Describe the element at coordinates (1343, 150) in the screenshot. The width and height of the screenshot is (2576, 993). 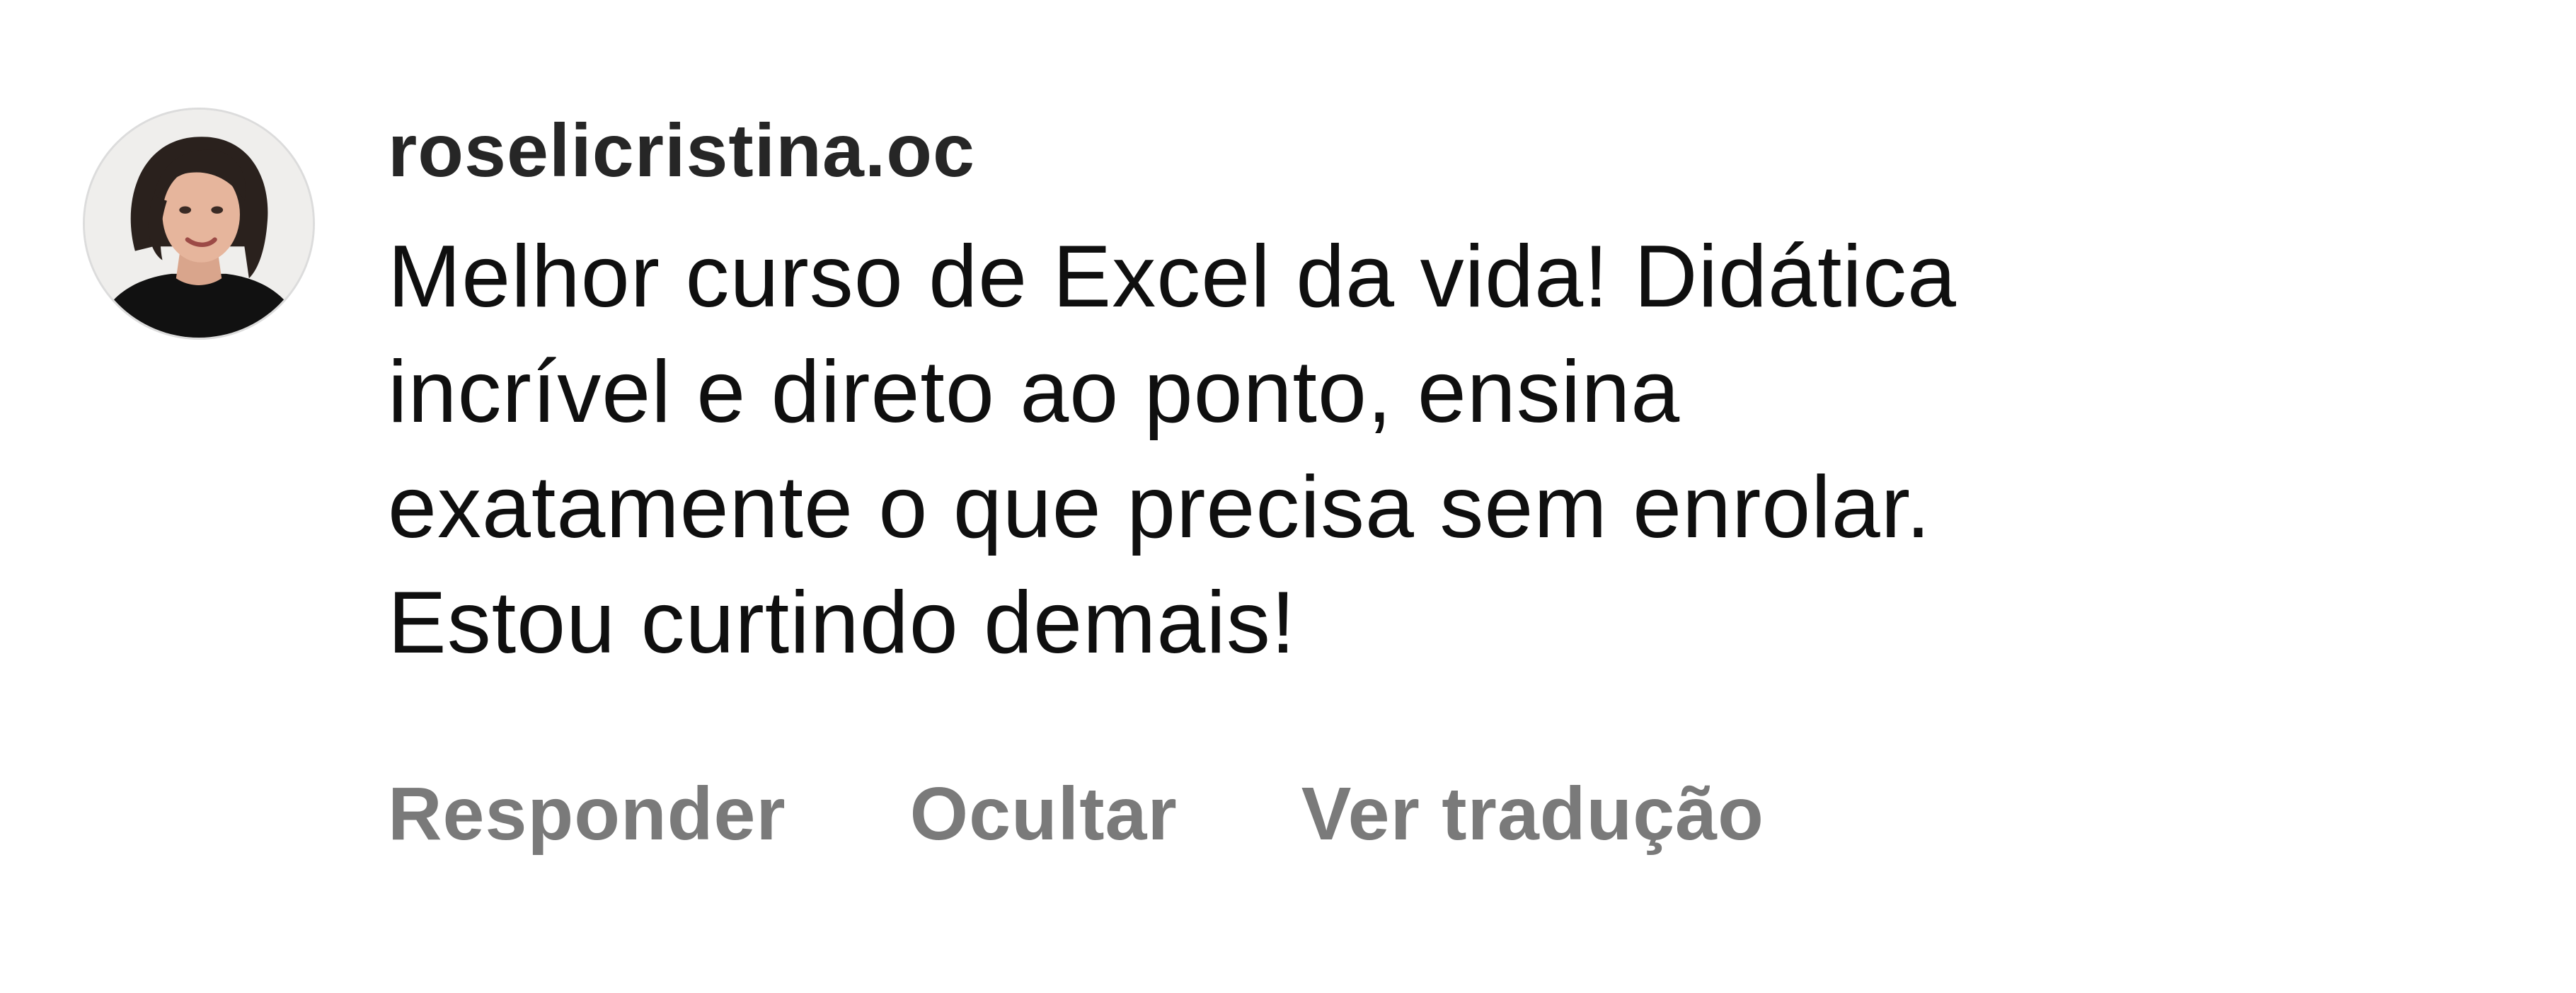
I see `username: roselicristina.oc` at that location.